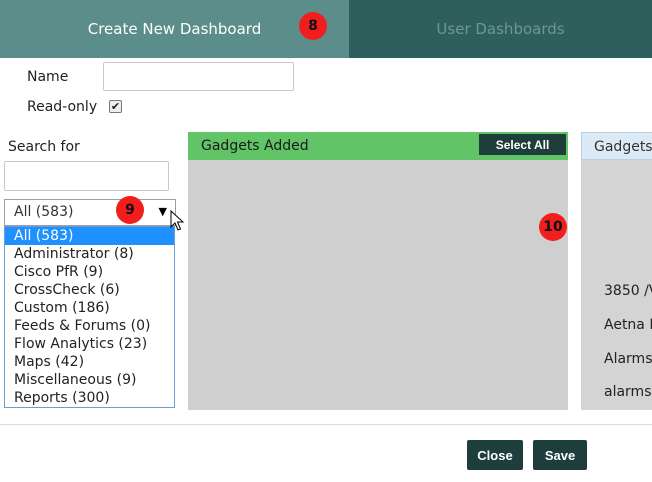  Describe the element at coordinates (378, 146) in the screenshot. I see `gadgets-added-header: Gadgets Added Select All` at that location.